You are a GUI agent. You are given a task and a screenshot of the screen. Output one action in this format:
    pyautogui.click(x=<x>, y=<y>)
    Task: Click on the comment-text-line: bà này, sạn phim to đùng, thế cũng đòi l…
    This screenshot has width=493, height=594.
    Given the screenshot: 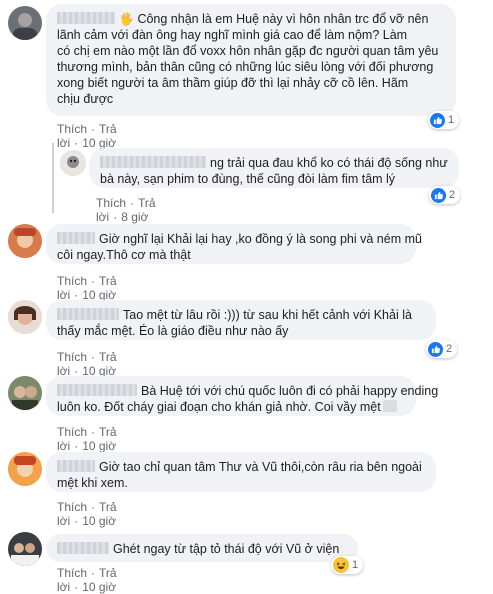 What is the action you would take?
    pyautogui.click(x=248, y=179)
    